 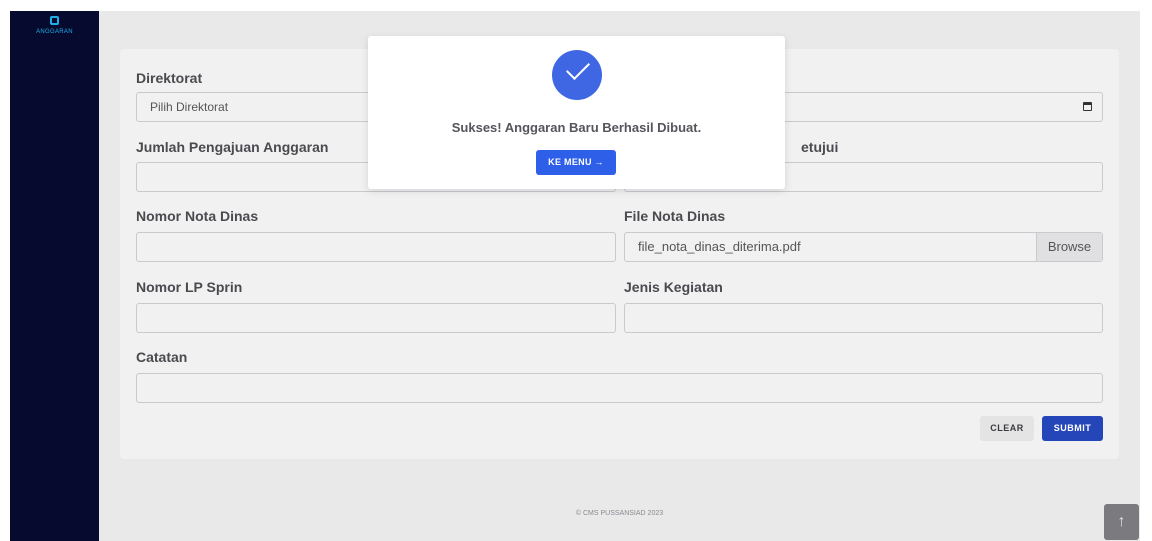 I want to click on check-circle-icon, so click(x=577, y=75).